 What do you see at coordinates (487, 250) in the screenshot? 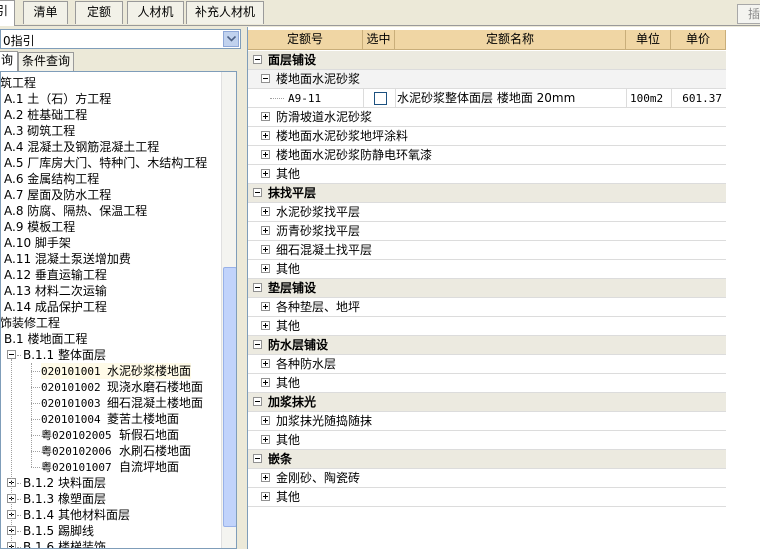
I see `table-row: 细石混凝土找平层` at bounding box center [487, 250].